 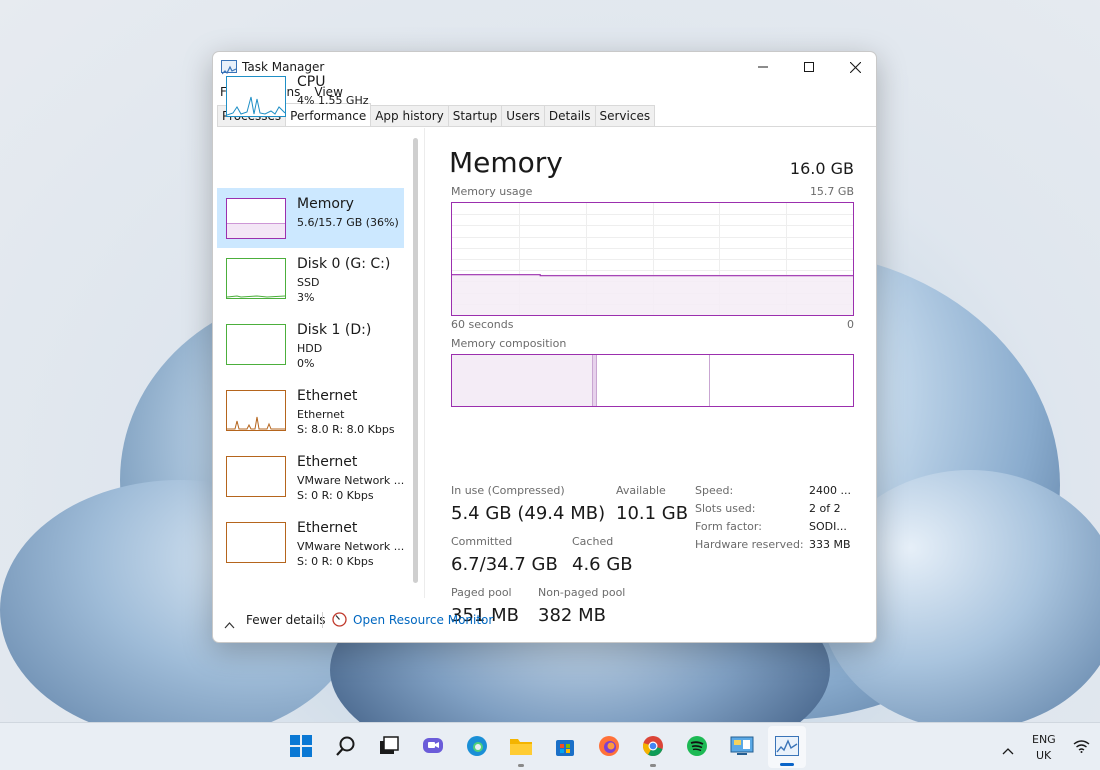 I want to click on spotify-icon, so click(x=697, y=746).